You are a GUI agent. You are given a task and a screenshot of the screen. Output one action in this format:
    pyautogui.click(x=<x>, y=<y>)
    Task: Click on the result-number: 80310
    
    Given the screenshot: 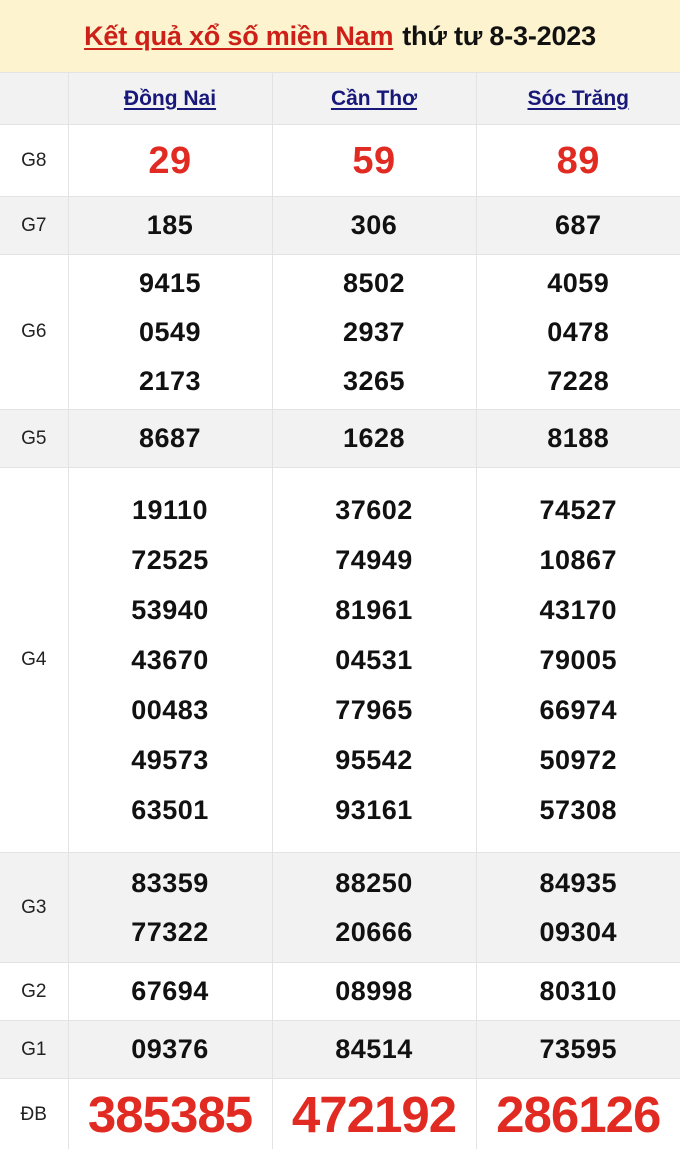 What is the action you would take?
    pyautogui.click(x=578, y=991)
    